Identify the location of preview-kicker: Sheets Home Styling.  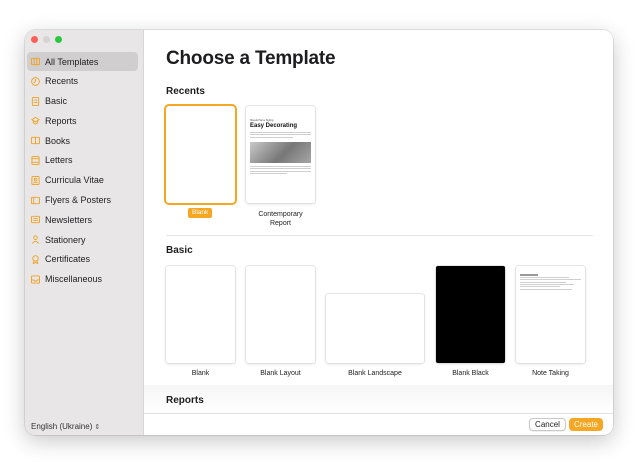
(262, 120).